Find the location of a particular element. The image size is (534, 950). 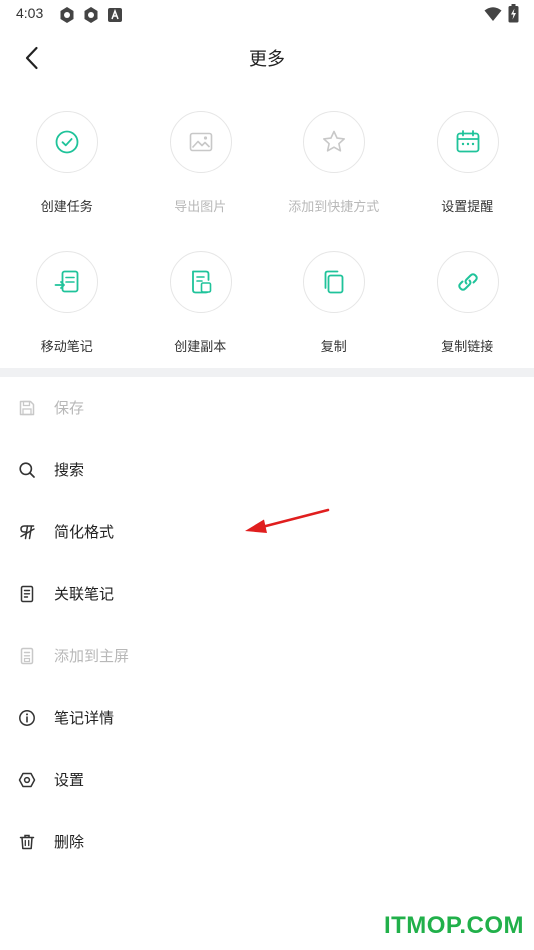

move-note-button: 移动笔记 is located at coordinates (67, 308).